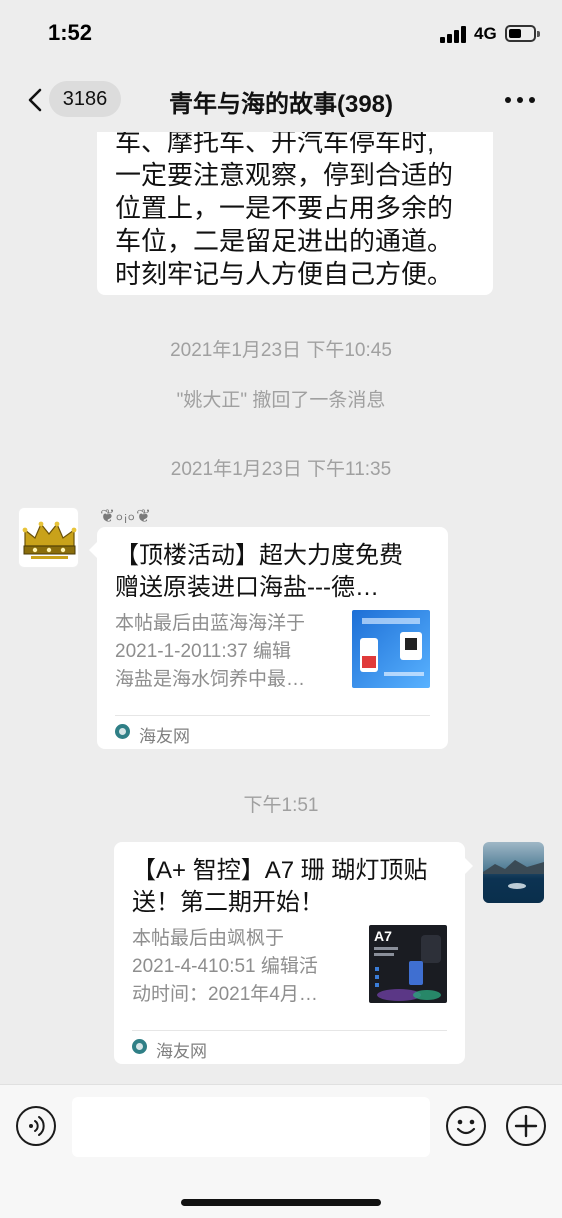 The height and width of the screenshot is (1218, 562). What do you see at coordinates (281, 104) in the screenshot?
I see `chat-title: 青年与海的故事(398)` at bounding box center [281, 104].